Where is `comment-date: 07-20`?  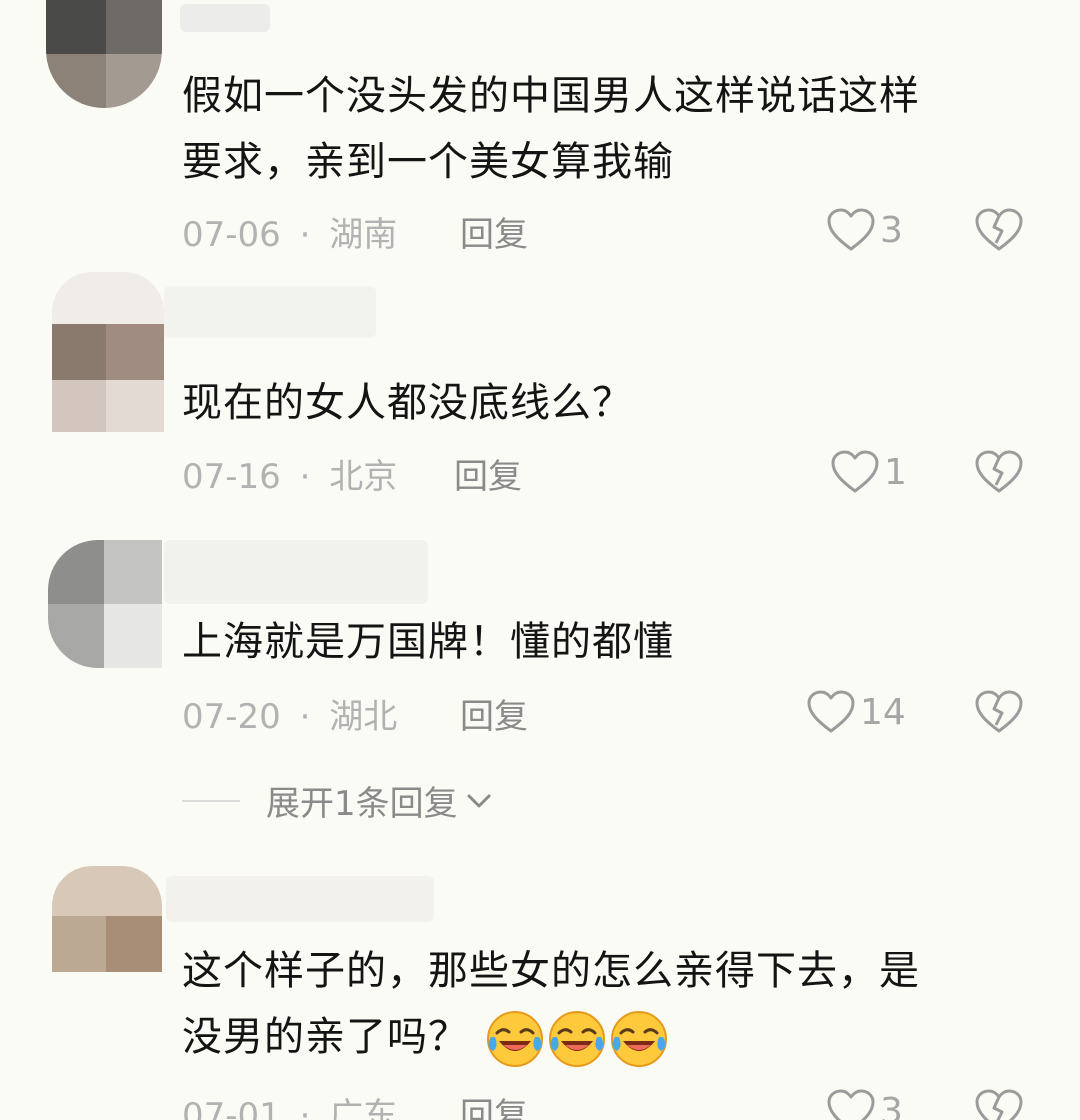 comment-date: 07-20 is located at coordinates (231, 717).